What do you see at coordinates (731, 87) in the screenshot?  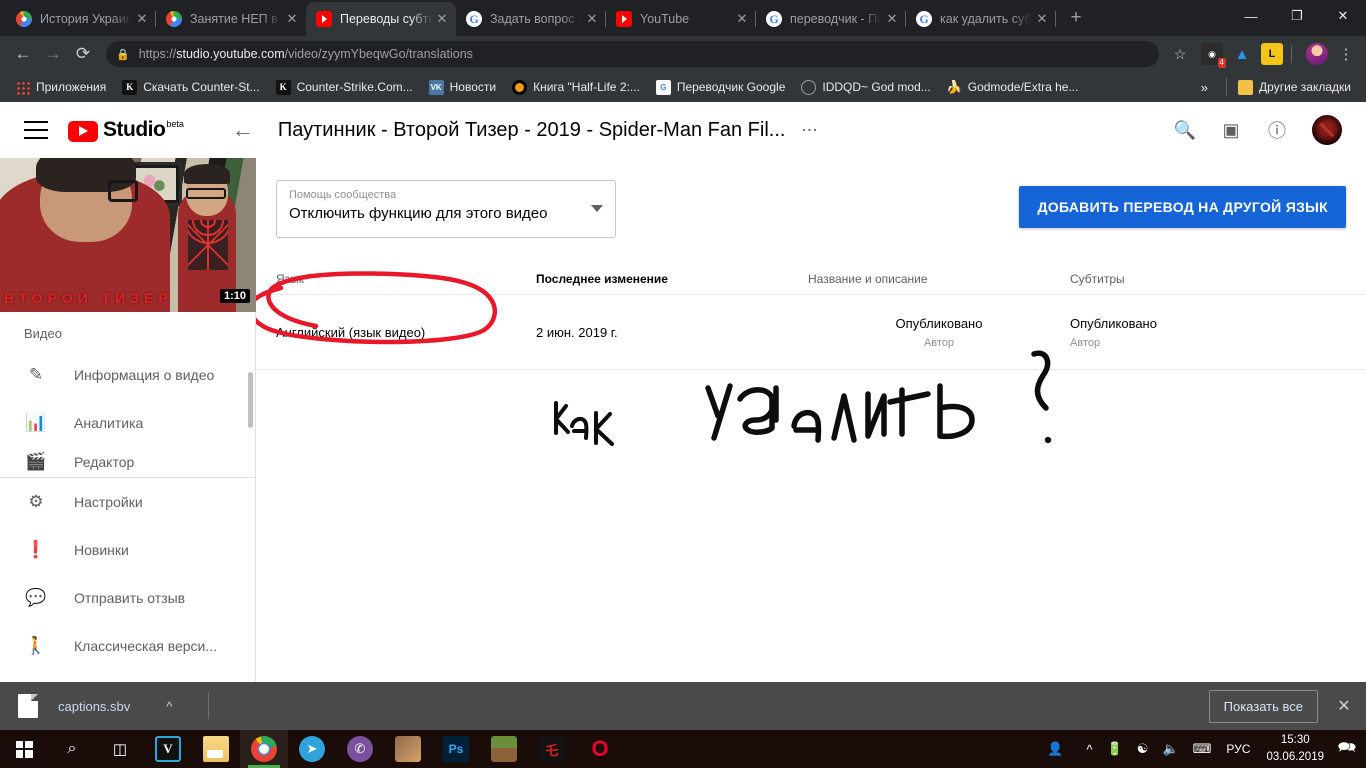 I see `bookmark-label: Переводчик Google` at bounding box center [731, 87].